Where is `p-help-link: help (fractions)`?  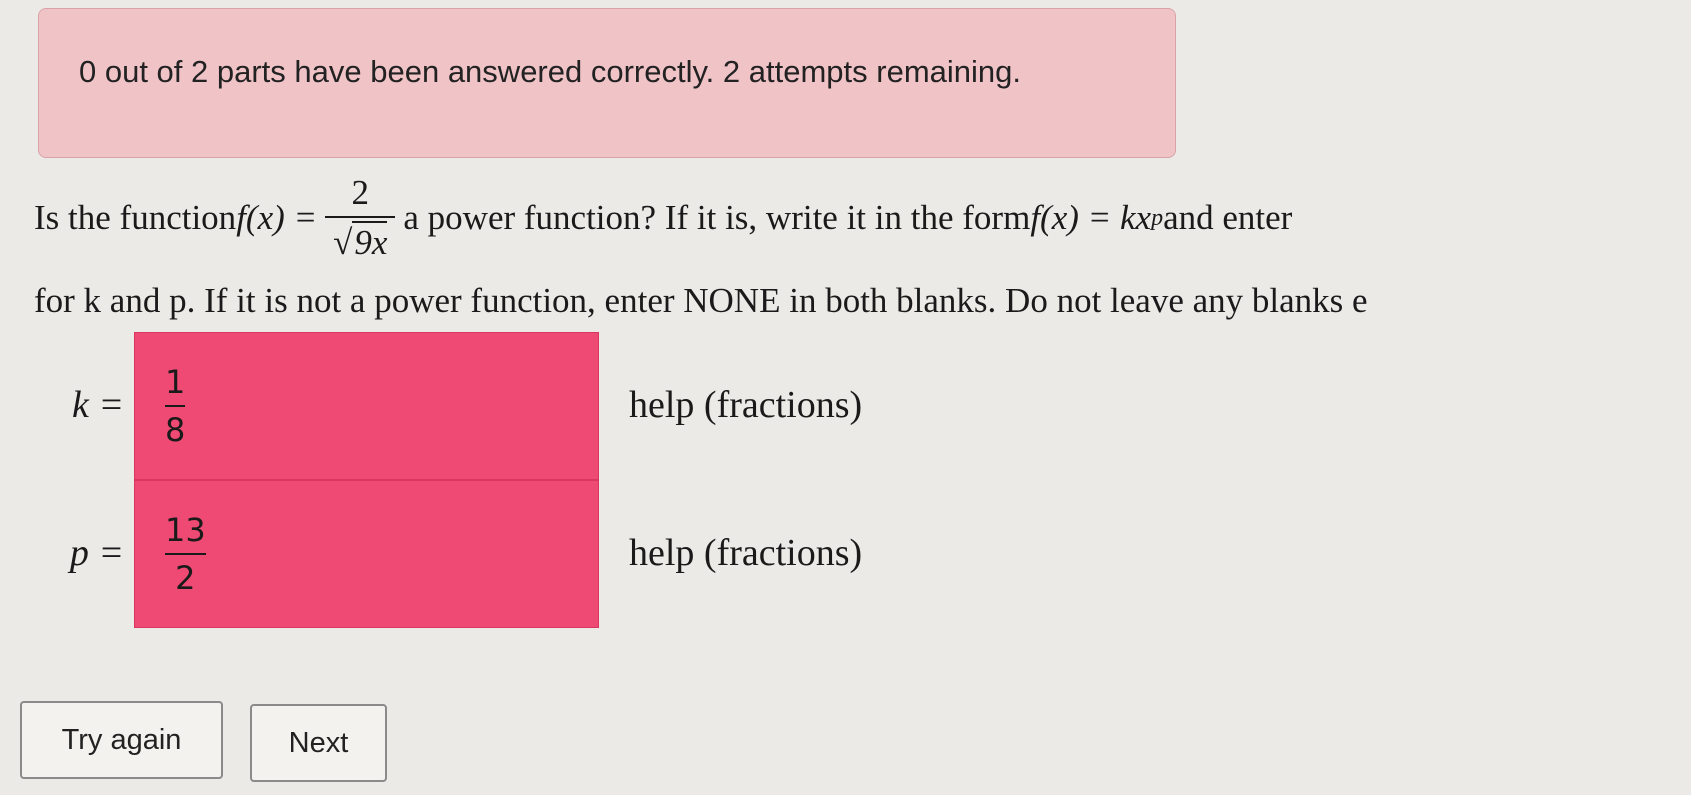
p-help-link: help (fractions) is located at coordinates (745, 554).